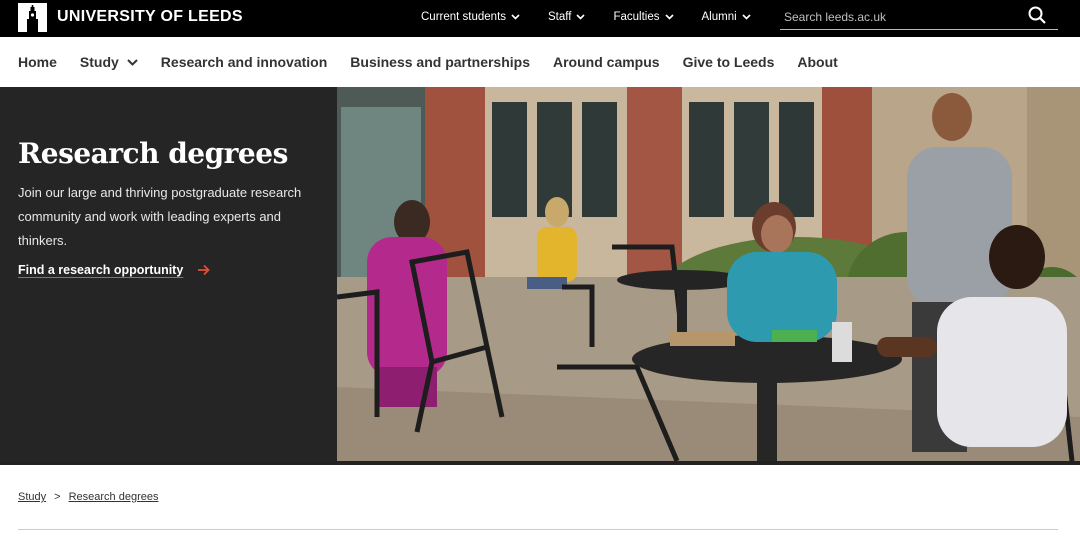 The height and width of the screenshot is (557, 1080). I want to click on find-research-opportunity-link: Find a research opportunity, so click(114, 270).